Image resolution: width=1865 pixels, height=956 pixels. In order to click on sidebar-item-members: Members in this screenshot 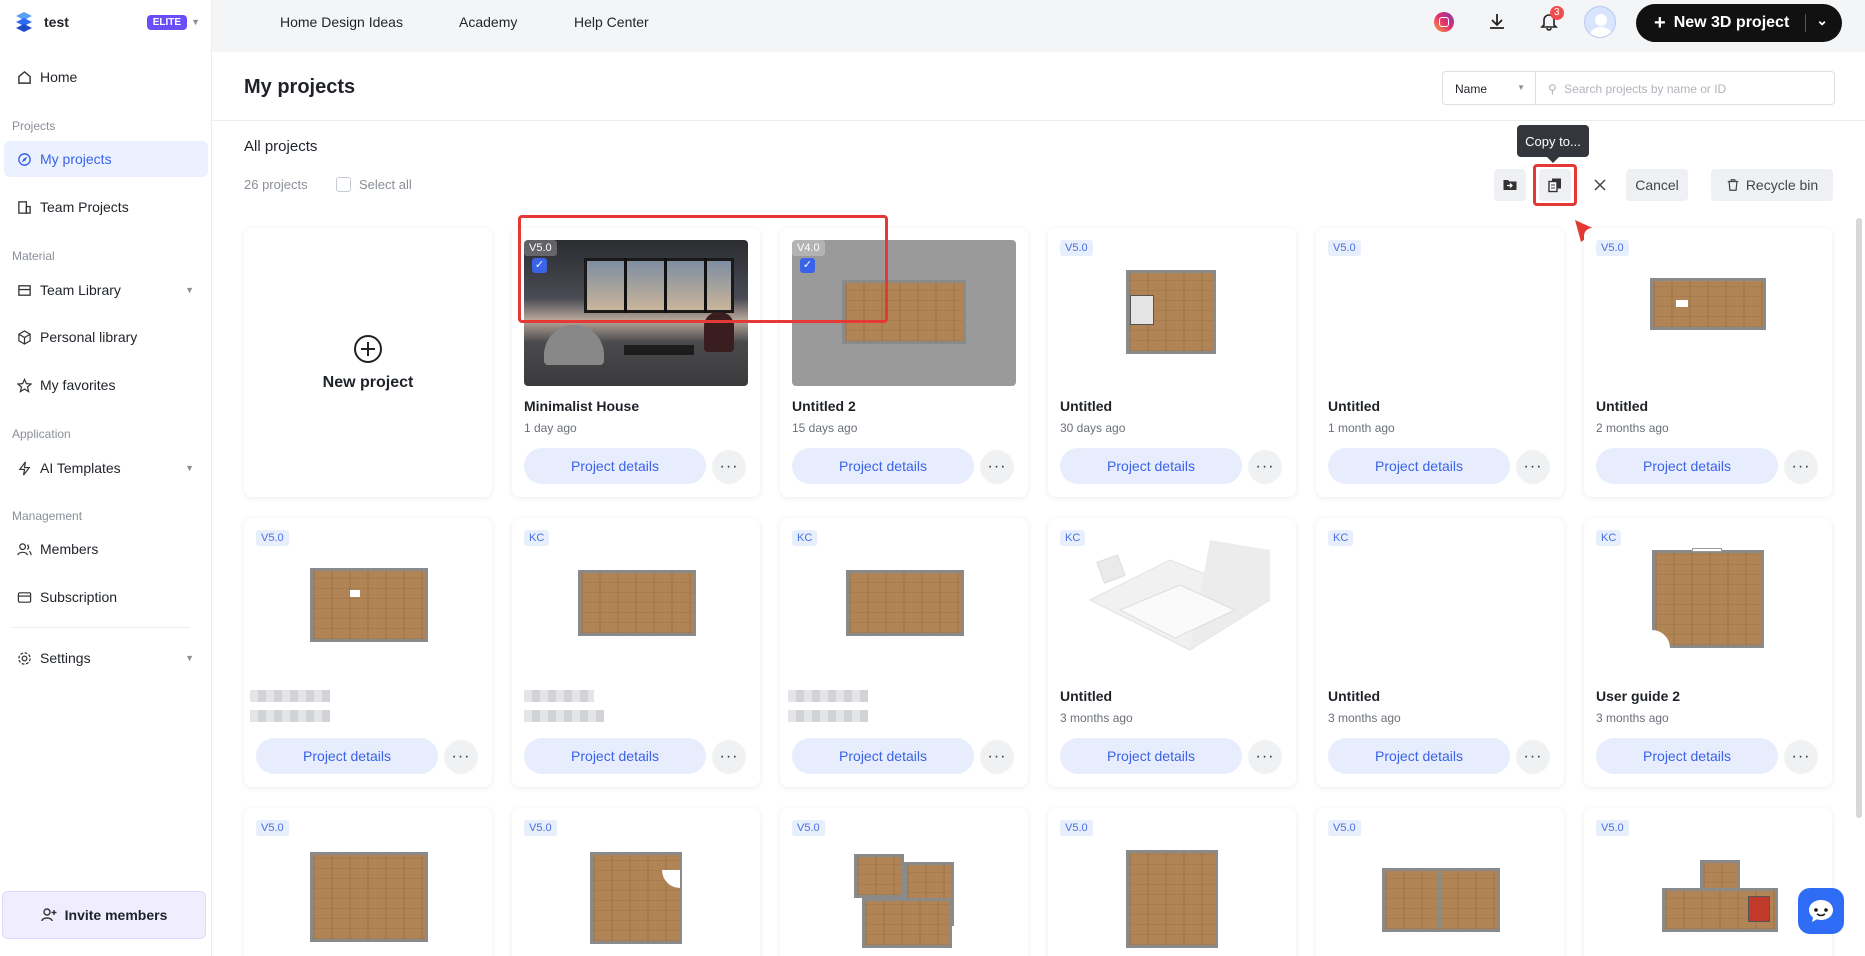, I will do `click(106, 549)`.